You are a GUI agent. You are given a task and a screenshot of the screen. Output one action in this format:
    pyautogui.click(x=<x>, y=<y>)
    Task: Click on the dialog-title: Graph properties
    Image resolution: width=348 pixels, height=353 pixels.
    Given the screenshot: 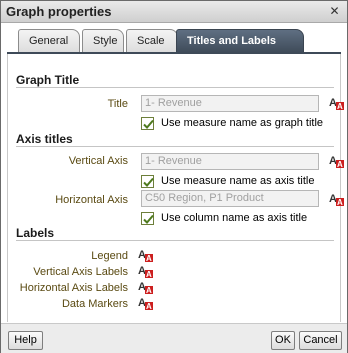 What is the action you would take?
    pyautogui.click(x=59, y=11)
    